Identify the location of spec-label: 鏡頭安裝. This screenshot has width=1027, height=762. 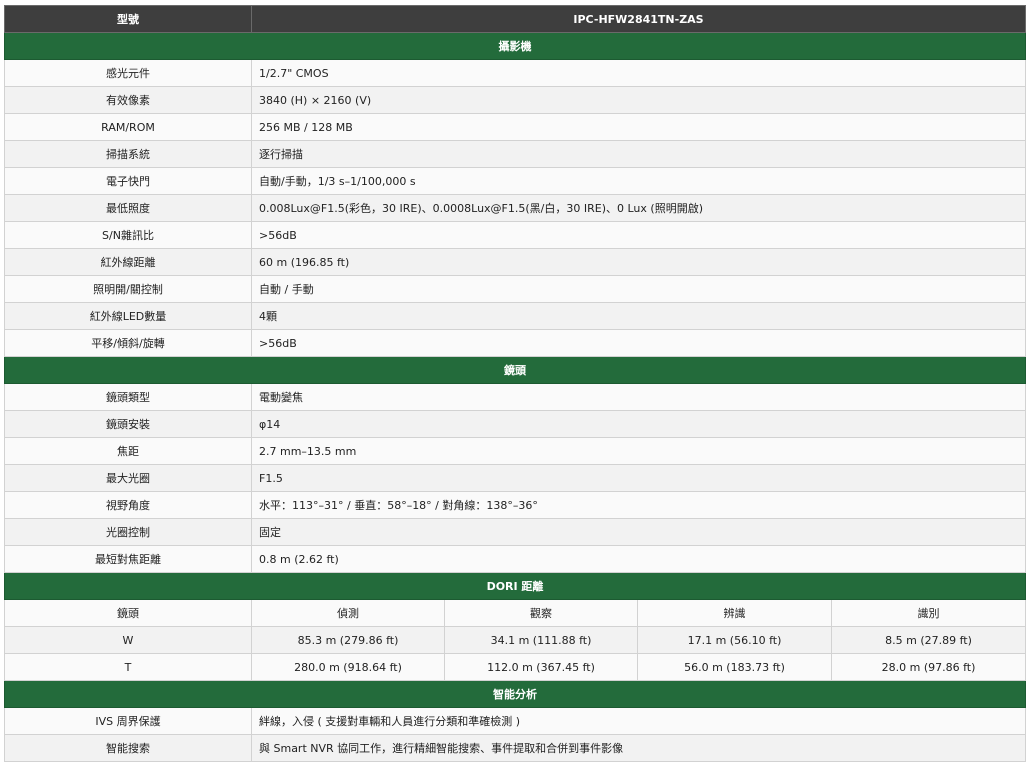
(128, 424).